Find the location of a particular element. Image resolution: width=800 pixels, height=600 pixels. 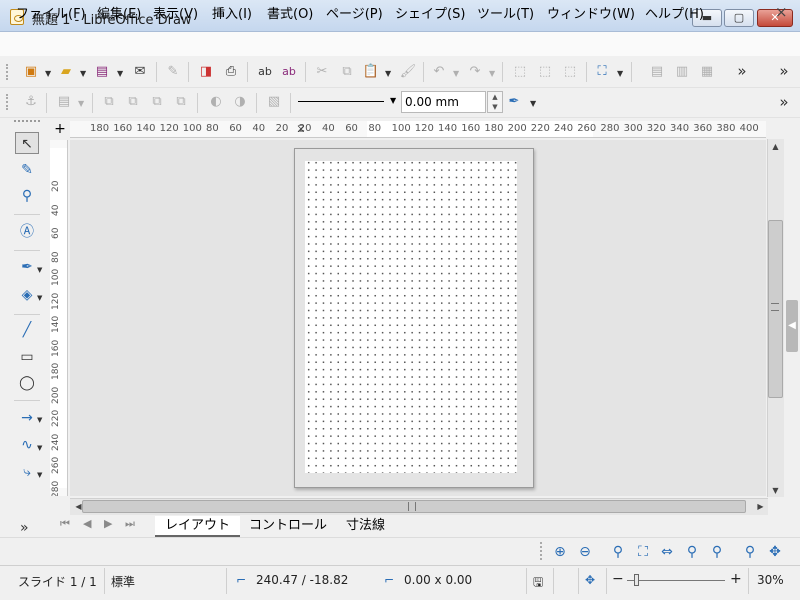

fill-color-icon: ◈ is located at coordinates (27, 295).